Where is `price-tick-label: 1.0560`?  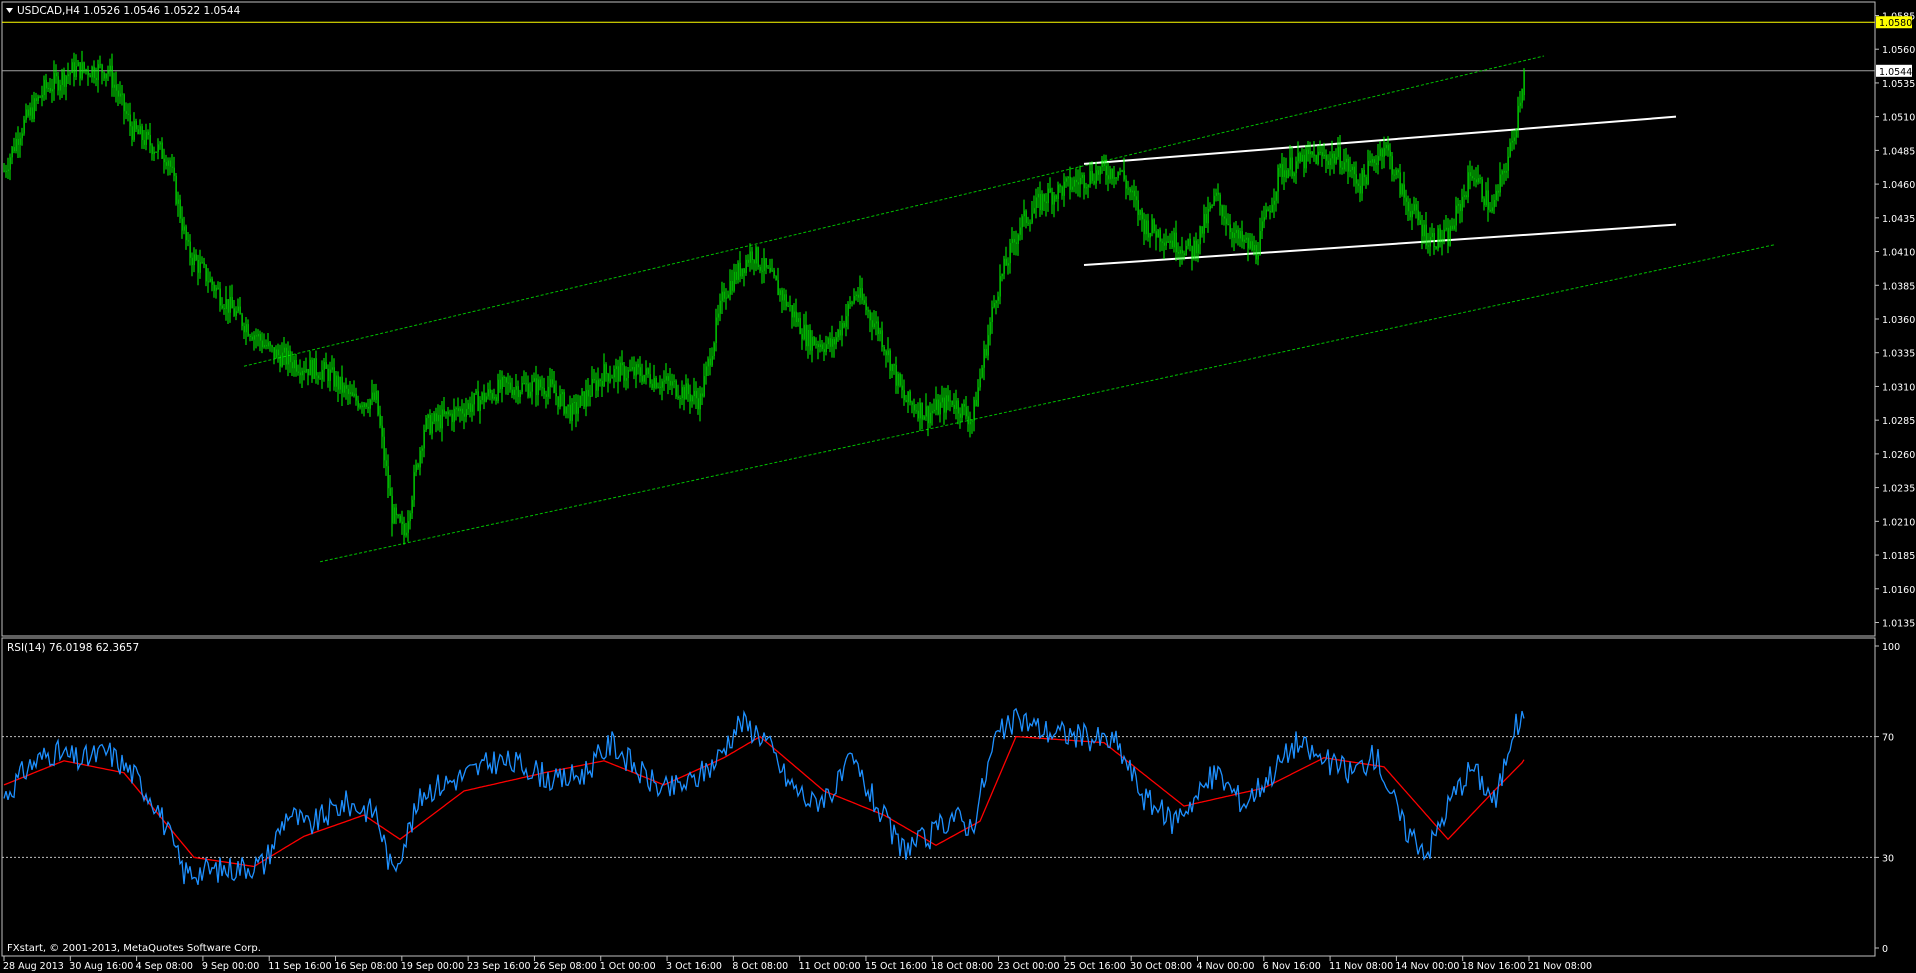
price-tick-label: 1.0560 is located at coordinates (1898, 50).